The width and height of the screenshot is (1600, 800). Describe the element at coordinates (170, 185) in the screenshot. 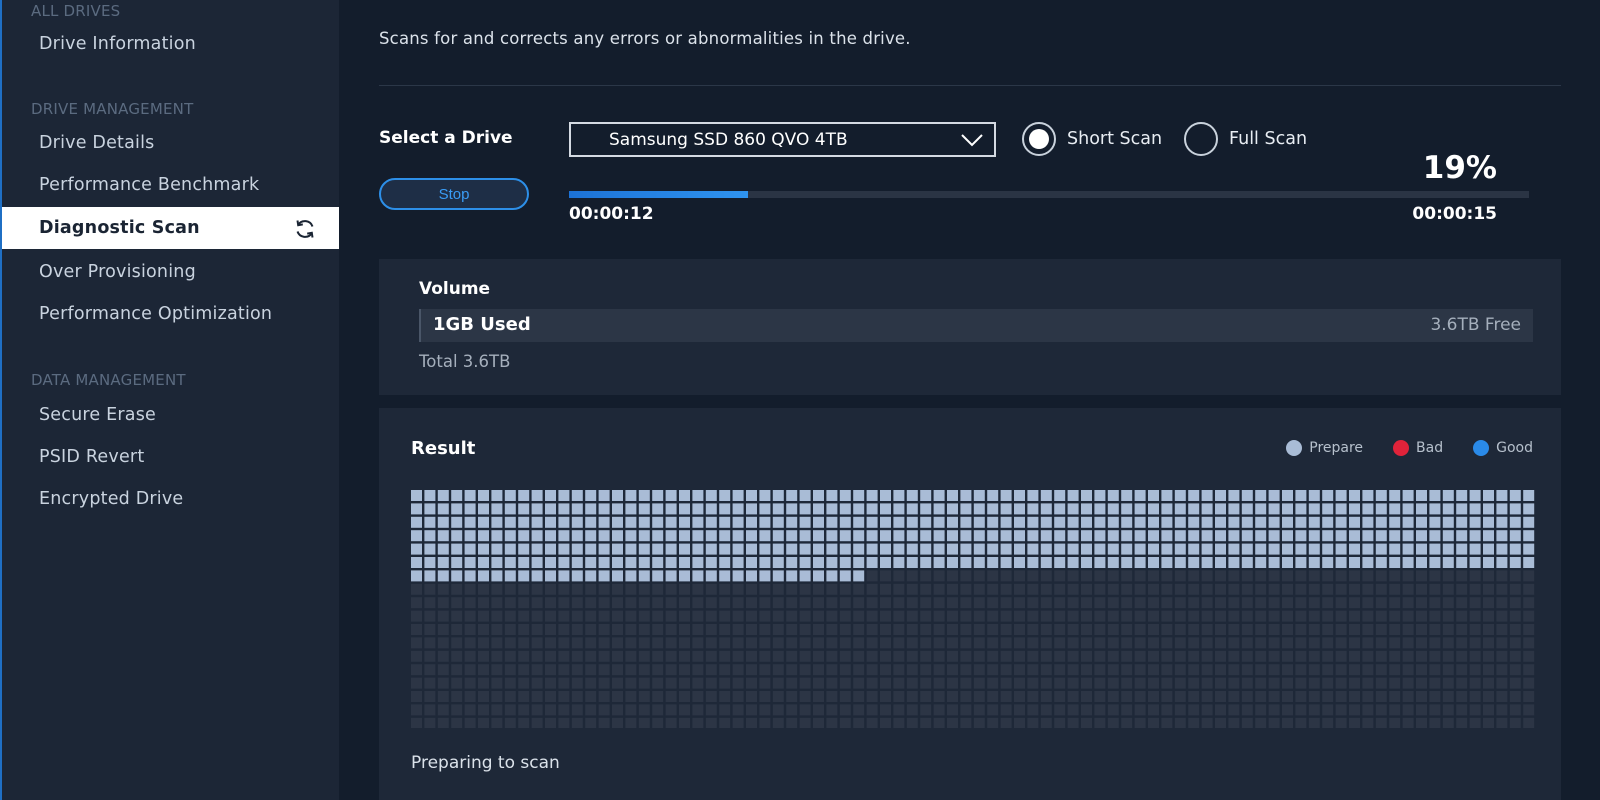

I see `sidebar-item-performance-benchmark: Performance Benchmark` at that location.